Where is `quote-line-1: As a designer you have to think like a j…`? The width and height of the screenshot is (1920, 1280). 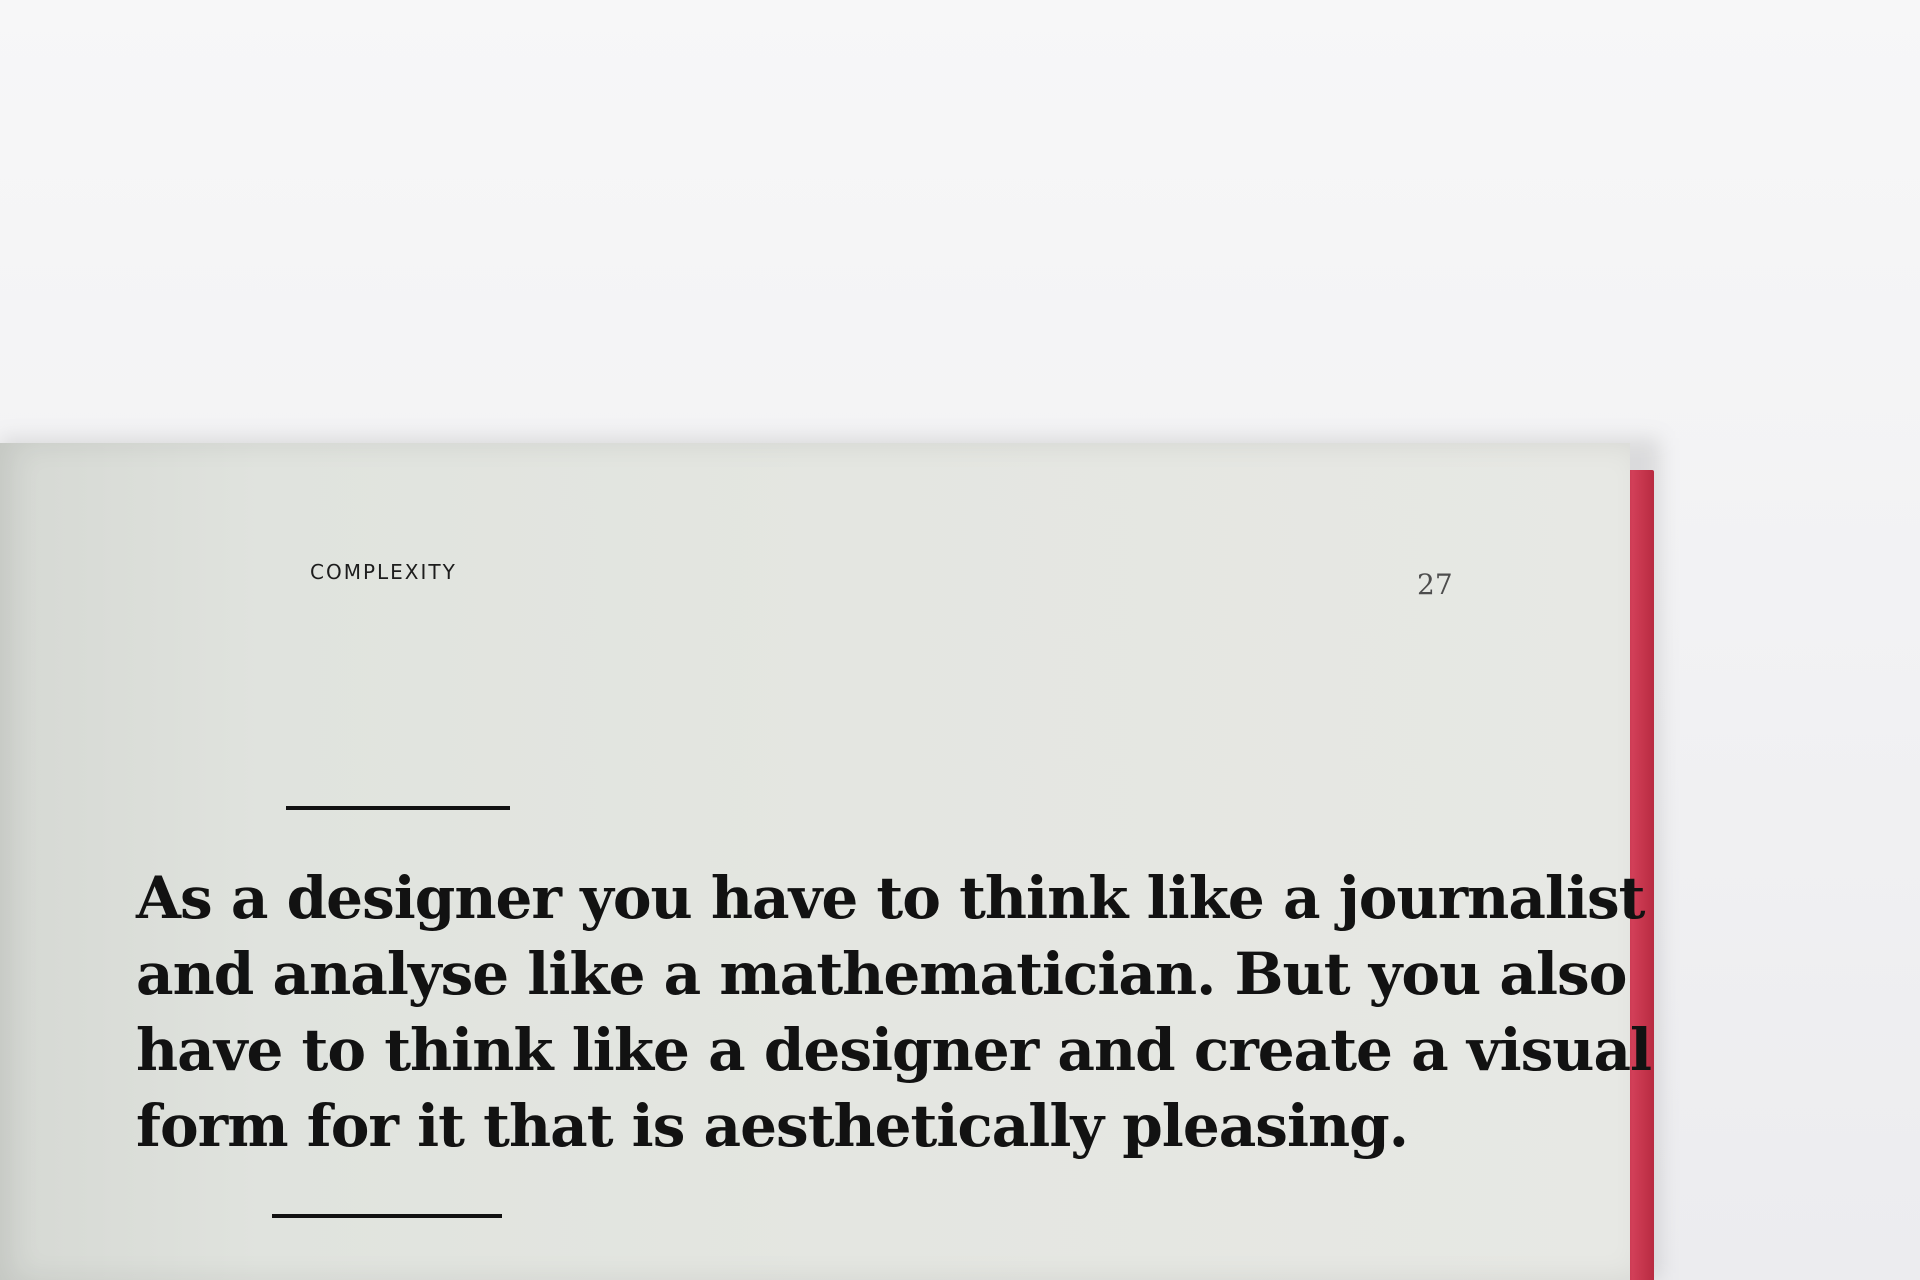
quote-line-1: As a designer you have to think like a j… is located at coordinates (890, 898).